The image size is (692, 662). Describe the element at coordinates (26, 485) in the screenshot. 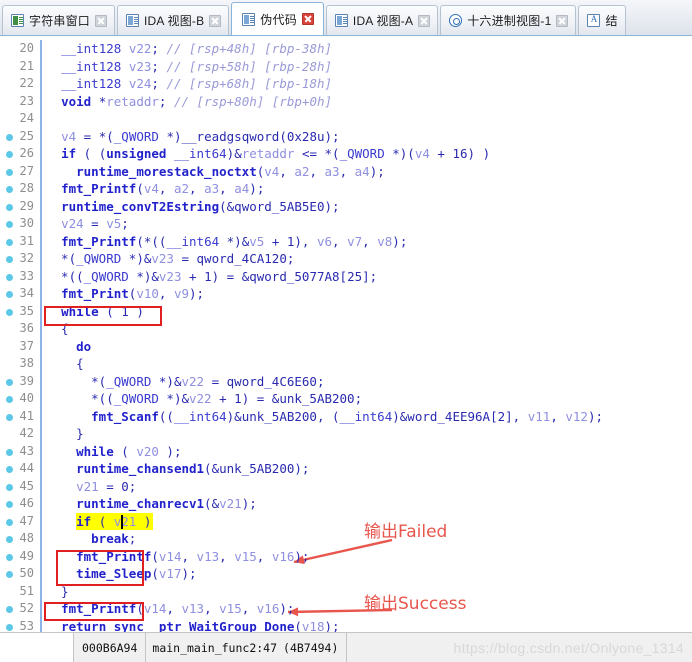

I see `line-number: 45` at that location.